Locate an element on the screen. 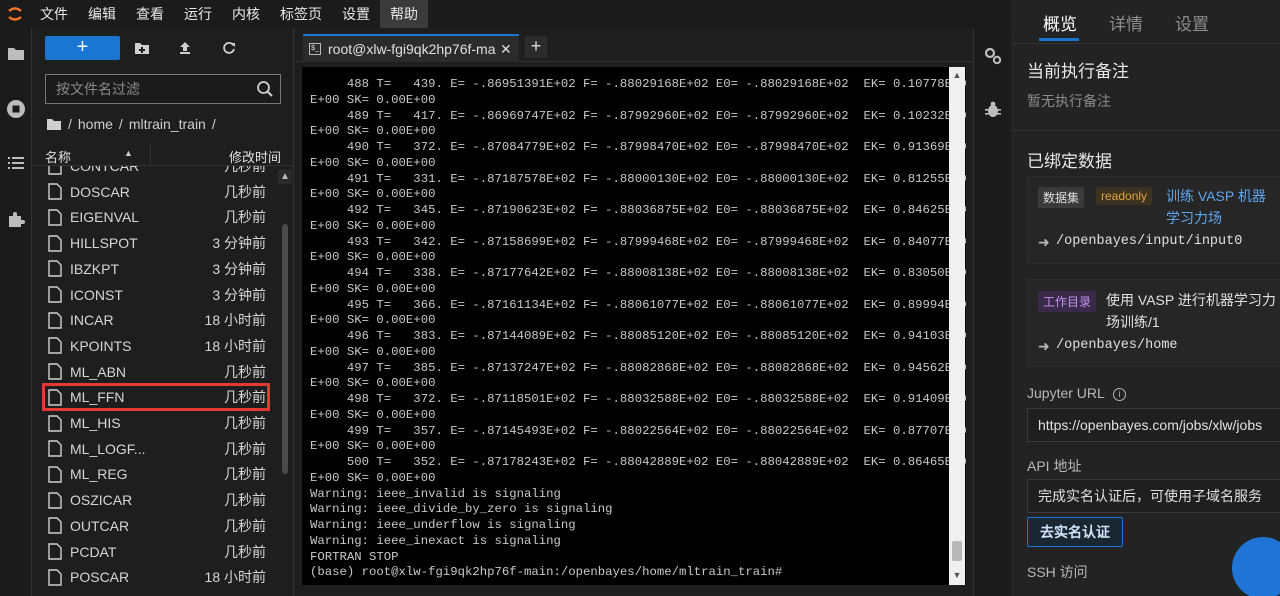 Image resolution: width=1280 pixels, height=596 pixels. menu-view: 查看 is located at coordinates (150, 14).